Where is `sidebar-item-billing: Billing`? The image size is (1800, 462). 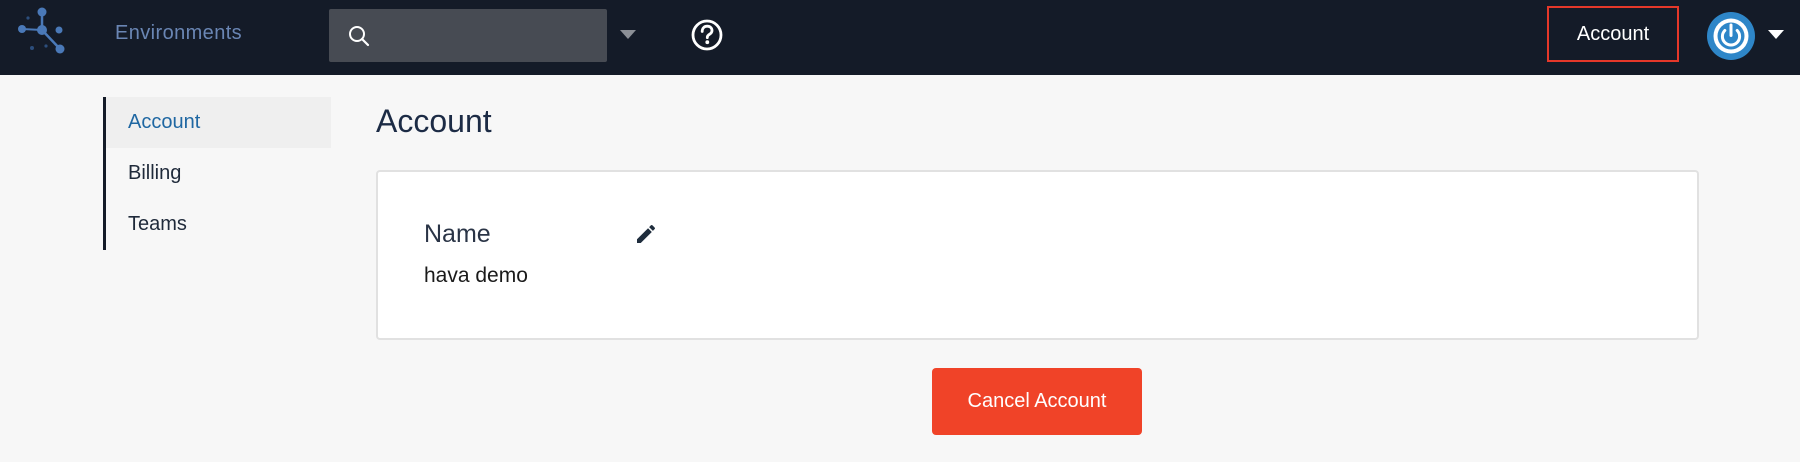
sidebar-item-billing: Billing is located at coordinates (218, 173).